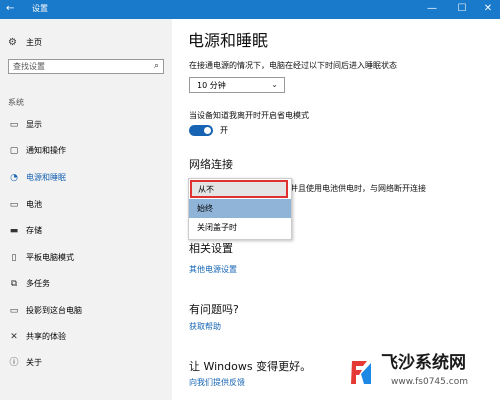 Image resolution: width=500 pixels, height=400 pixels. What do you see at coordinates (239, 189) in the screenshot?
I see `dropdown-option-never: 从不` at bounding box center [239, 189].